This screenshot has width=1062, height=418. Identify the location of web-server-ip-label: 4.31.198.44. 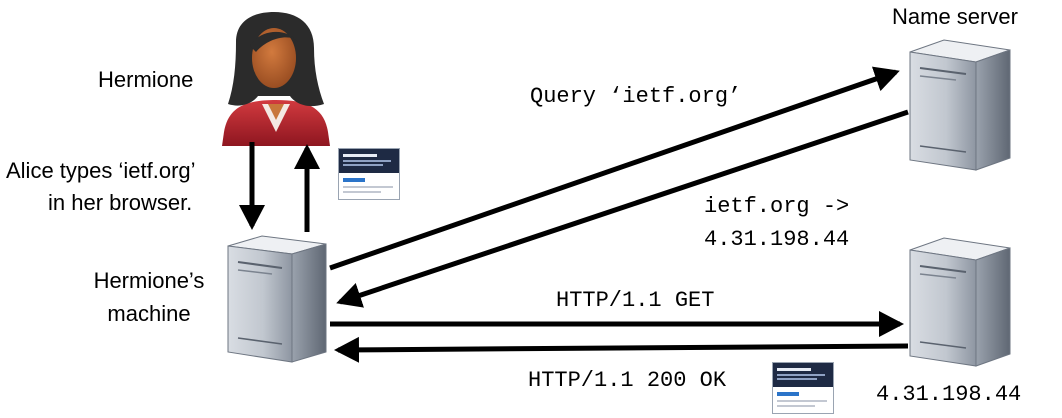
(949, 394).